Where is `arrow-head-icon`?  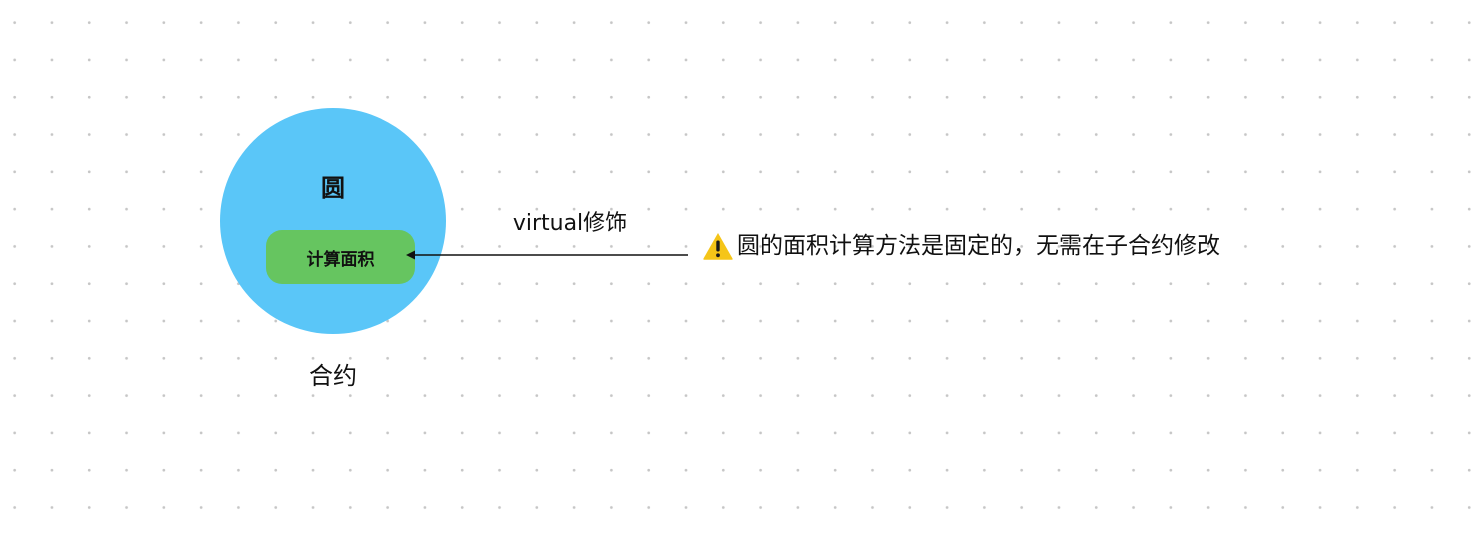
arrow-head-icon is located at coordinates (410, 255).